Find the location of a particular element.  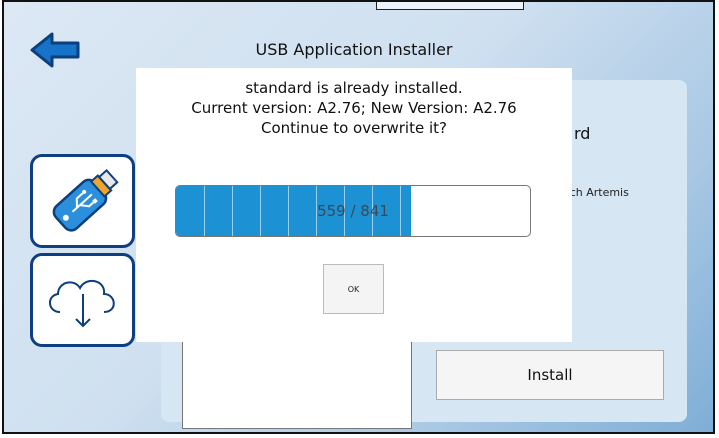

dialog-message-line1: standard is already installed. is located at coordinates (354, 88).